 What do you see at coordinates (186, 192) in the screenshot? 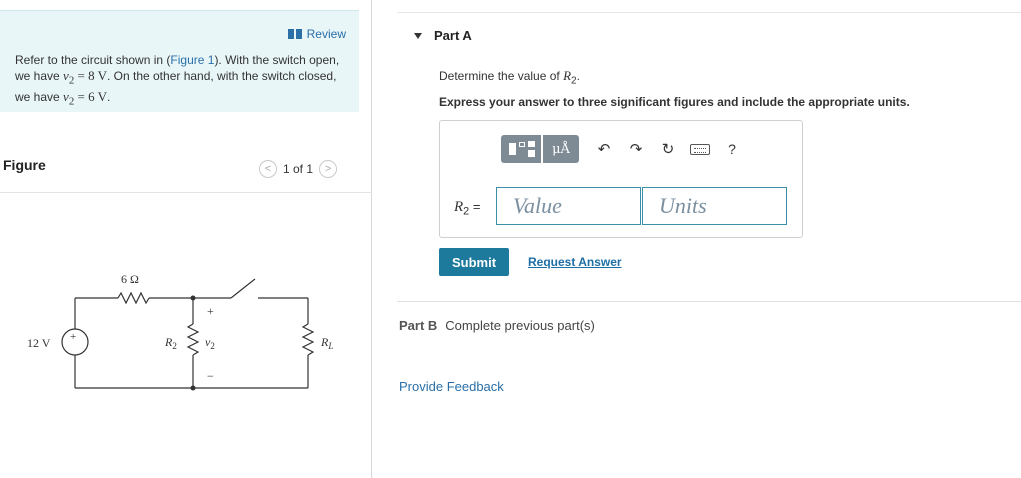
I see `figure-divider` at bounding box center [186, 192].